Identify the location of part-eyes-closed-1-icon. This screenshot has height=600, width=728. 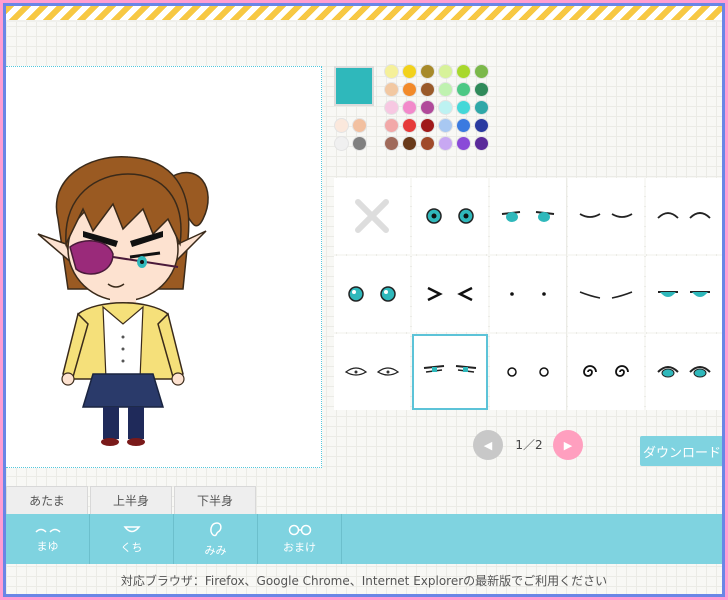
(606, 215).